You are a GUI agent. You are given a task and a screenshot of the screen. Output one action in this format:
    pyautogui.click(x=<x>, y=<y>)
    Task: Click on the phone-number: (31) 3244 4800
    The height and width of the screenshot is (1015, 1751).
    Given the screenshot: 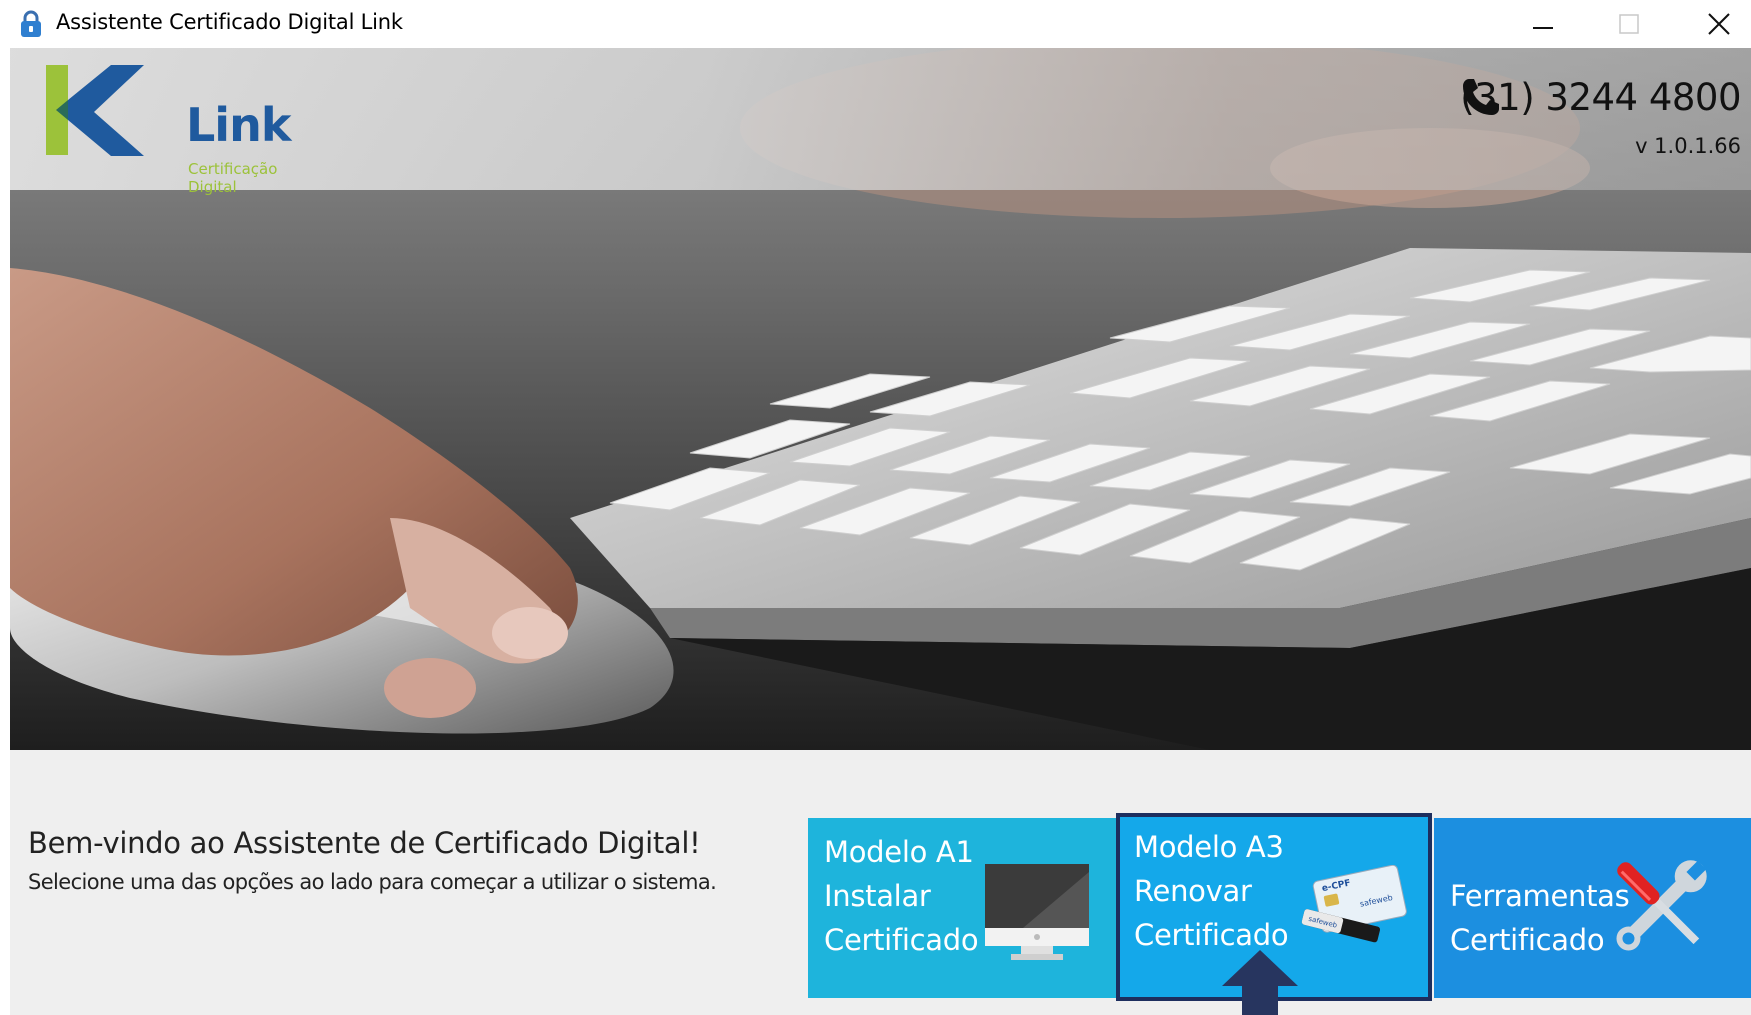 What is the action you would take?
    pyautogui.click(x=1600, y=97)
    